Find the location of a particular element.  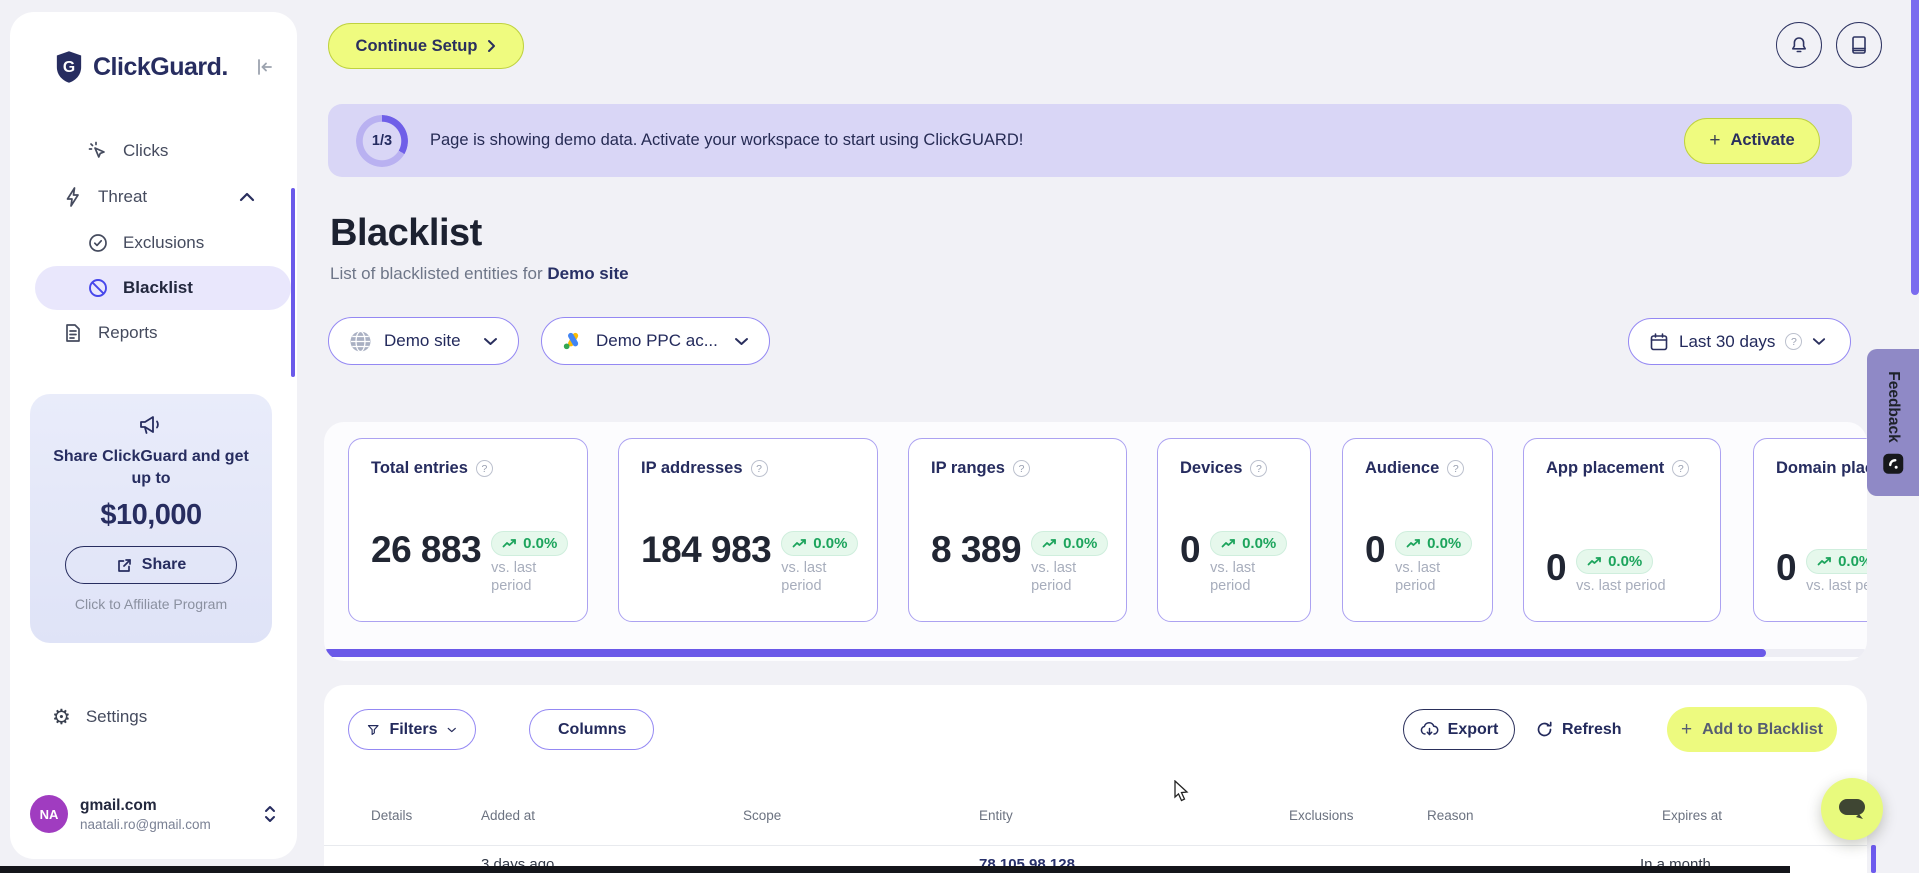

chevron-down-icon is located at coordinates (1819, 341).